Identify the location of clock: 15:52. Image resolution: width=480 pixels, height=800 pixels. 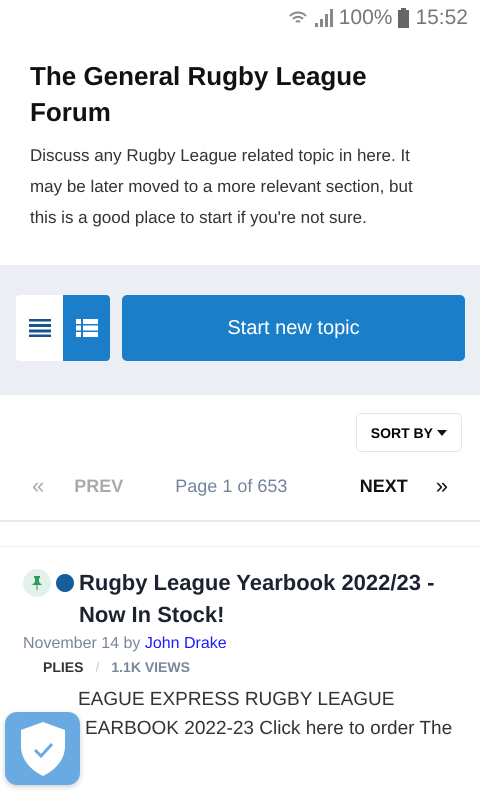
(441, 18).